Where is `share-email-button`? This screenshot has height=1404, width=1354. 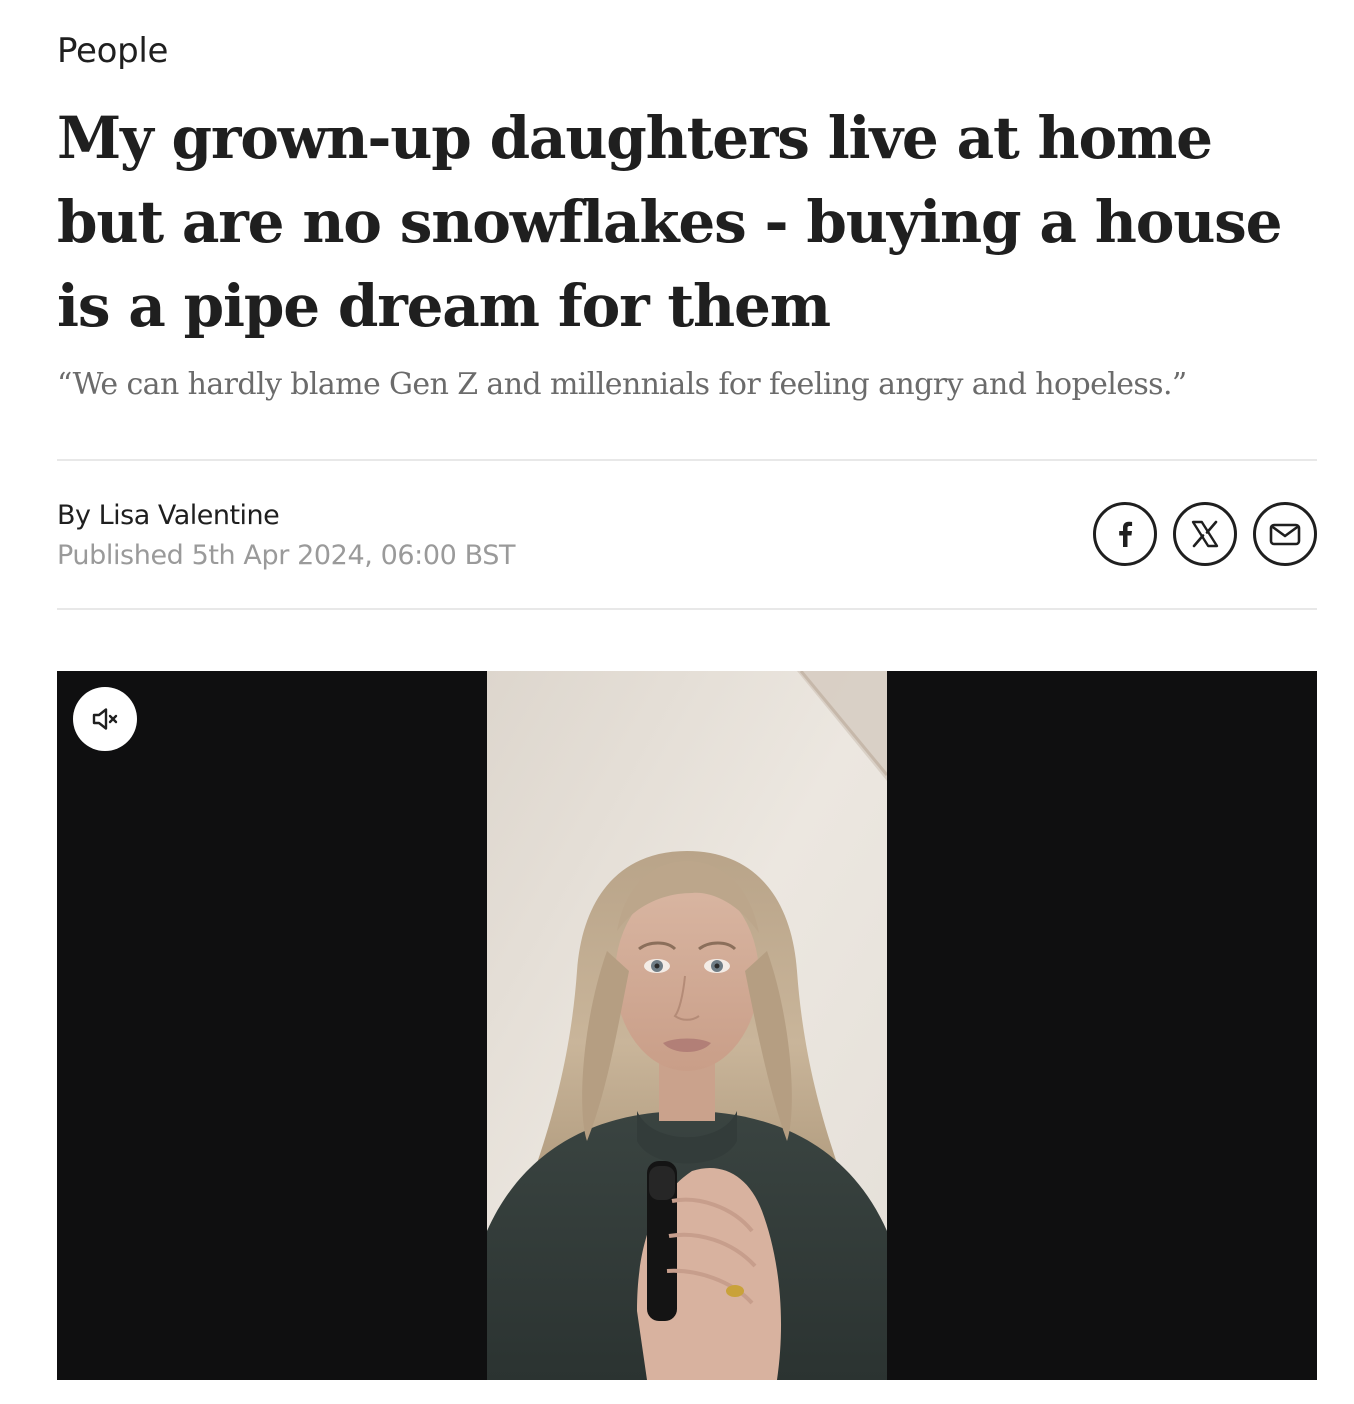 share-email-button is located at coordinates (1285, 534).